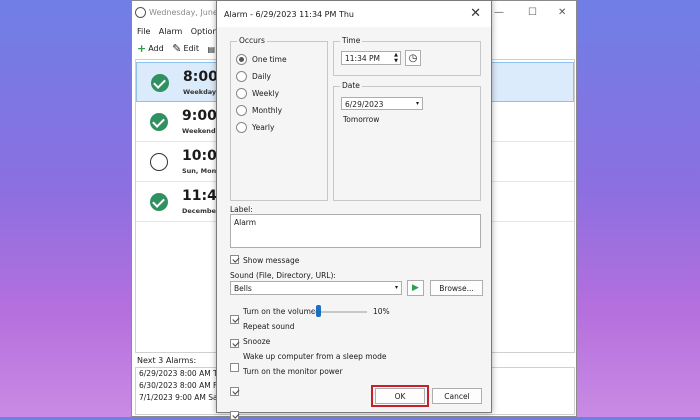  I want to click on radio-weekly: Weekly, so click(261, 93).